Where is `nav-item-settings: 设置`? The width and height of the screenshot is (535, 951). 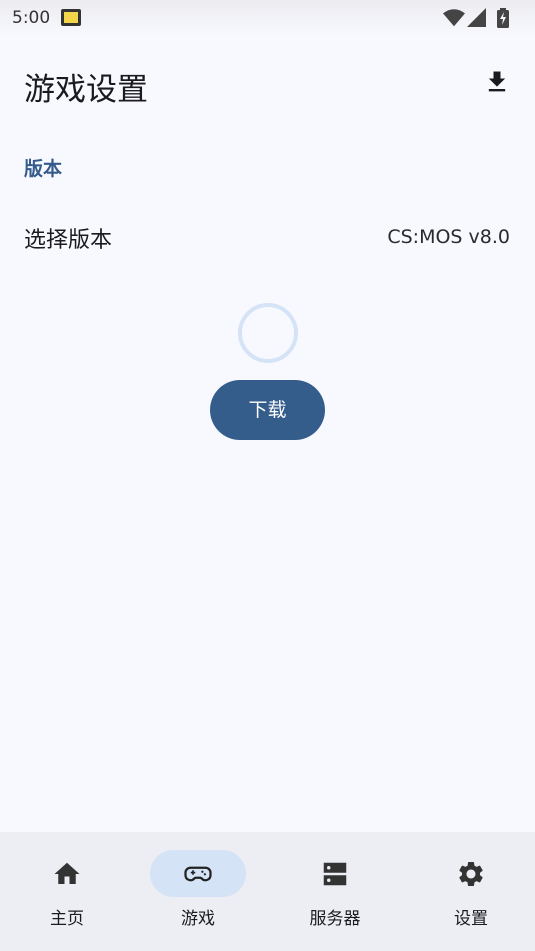
nav-item-settings: 设置 is located at coordinates (469, 891).